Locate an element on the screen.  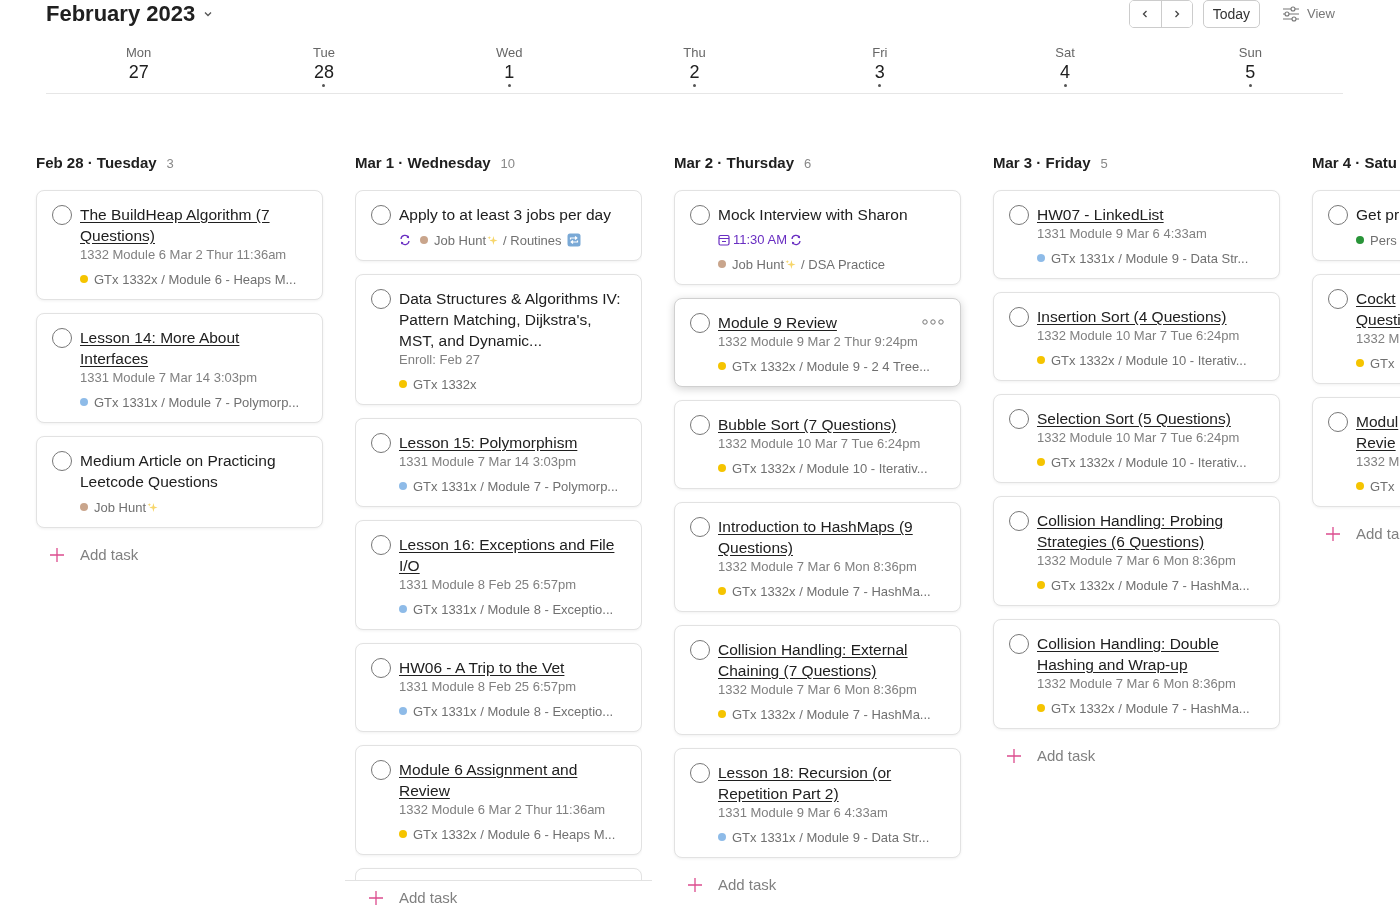
task-card: Medium Article on Practicing Leetcode Questions Job Hunt is located at coordinates (179, 482).